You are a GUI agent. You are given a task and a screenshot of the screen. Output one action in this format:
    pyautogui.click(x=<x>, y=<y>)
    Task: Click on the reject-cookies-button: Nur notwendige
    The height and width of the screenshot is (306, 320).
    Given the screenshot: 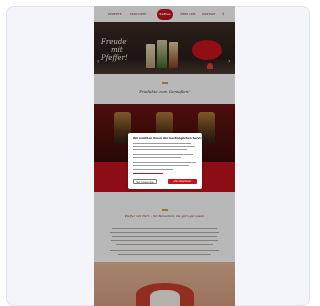 What is the action you would take?
    pyautogui.click(x=145, y=181)
    